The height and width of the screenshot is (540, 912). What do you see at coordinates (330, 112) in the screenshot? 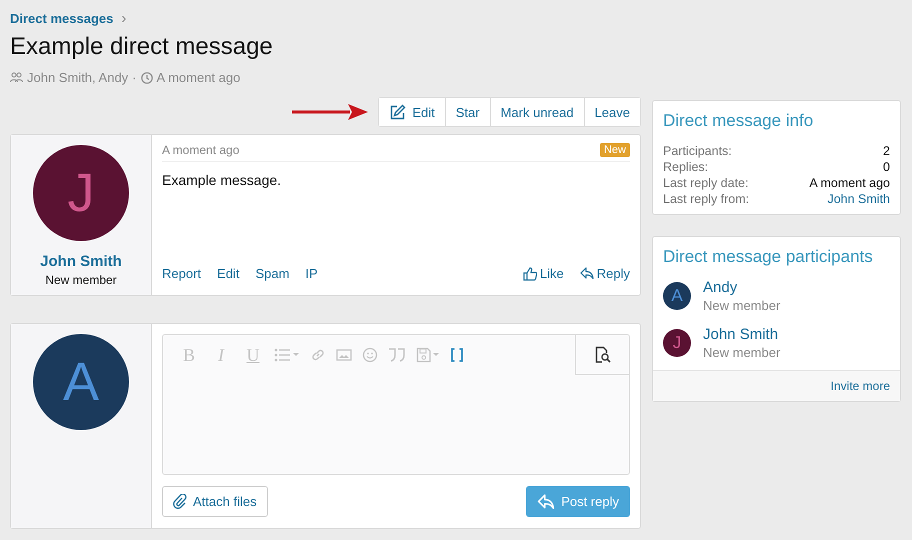
I see `arrow-icon` at bounding box center [330, 112].